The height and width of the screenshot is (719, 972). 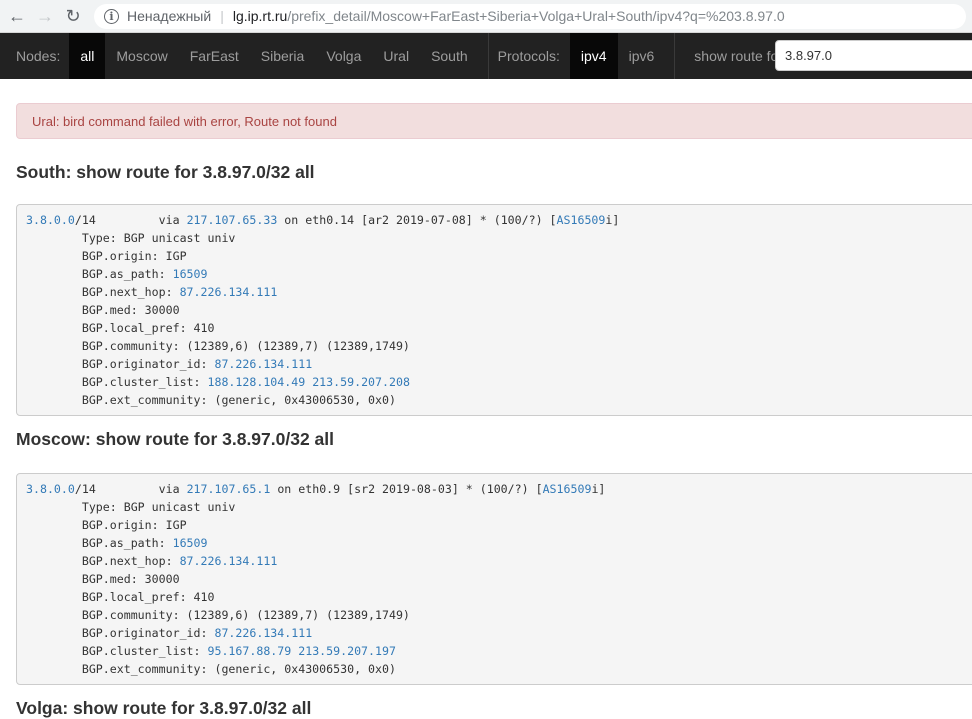 I want to click on node-south: South, so click(x=449, y=56).